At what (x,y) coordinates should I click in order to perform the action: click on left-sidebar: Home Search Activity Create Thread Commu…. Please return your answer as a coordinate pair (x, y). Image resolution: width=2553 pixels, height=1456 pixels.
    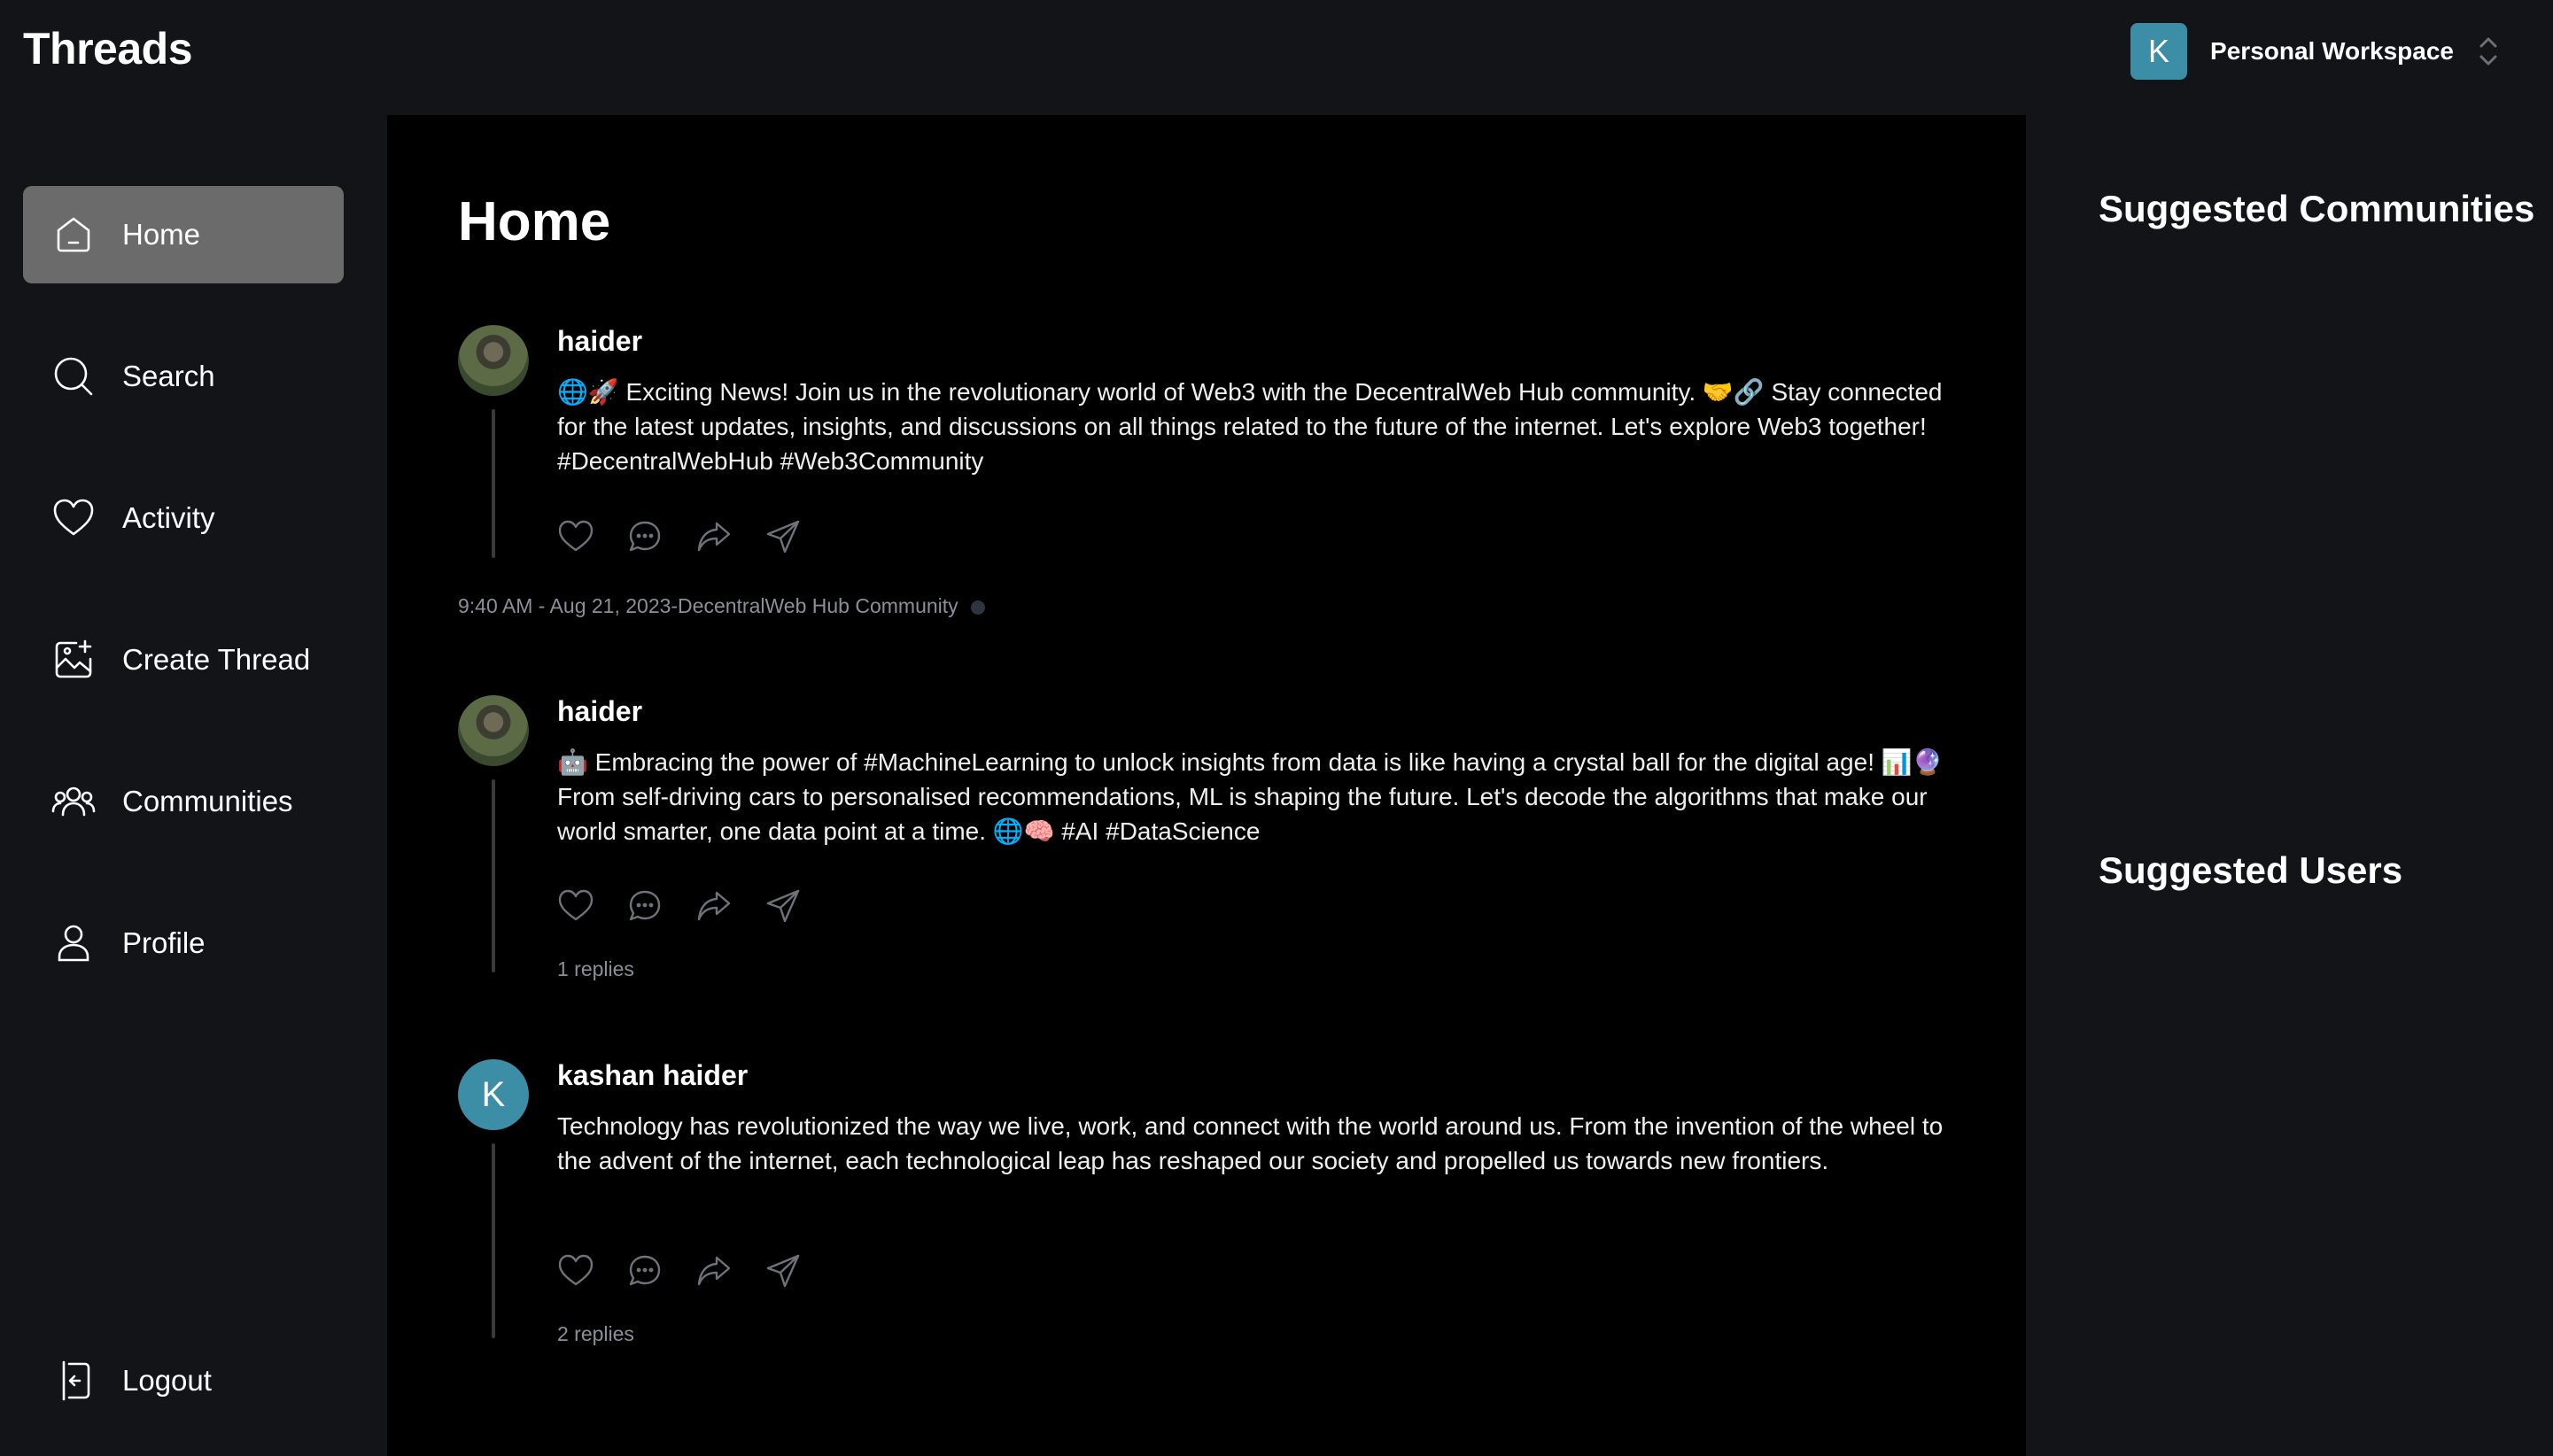
    Looking at the image, I should click on (193, 785).